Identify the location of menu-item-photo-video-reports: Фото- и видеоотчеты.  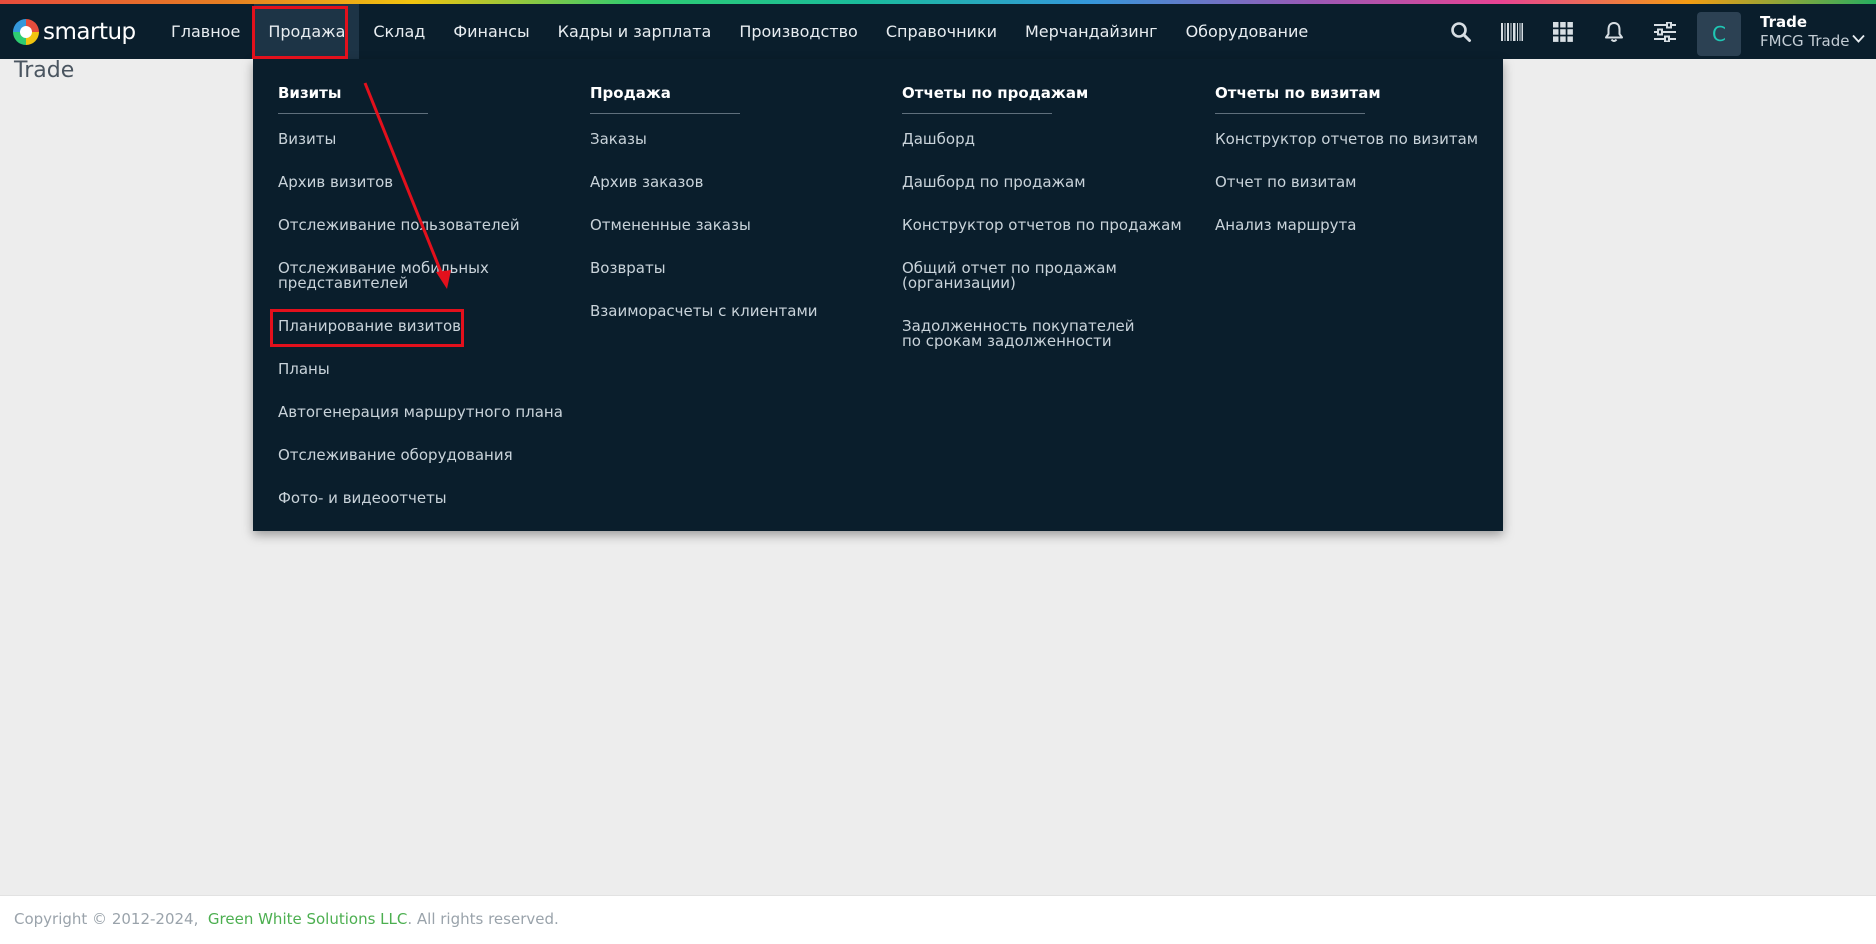
(423, 498).